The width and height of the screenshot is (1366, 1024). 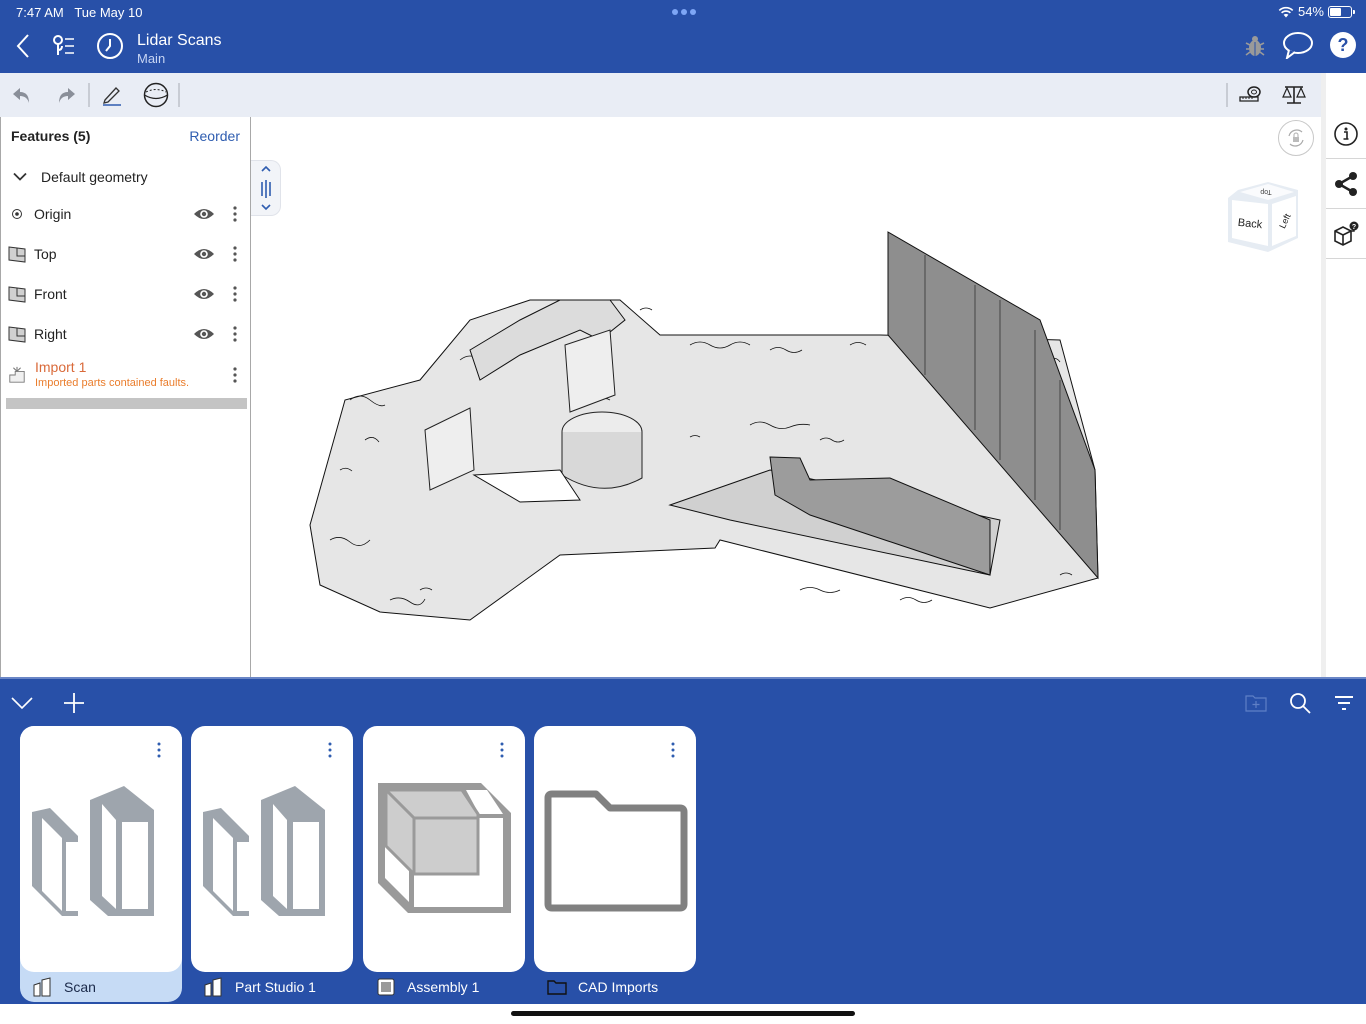 What do you see at coordinates (125, 294) in the screenshot?
I see `feature-row-front: Front` at bounding box center [125, 294].